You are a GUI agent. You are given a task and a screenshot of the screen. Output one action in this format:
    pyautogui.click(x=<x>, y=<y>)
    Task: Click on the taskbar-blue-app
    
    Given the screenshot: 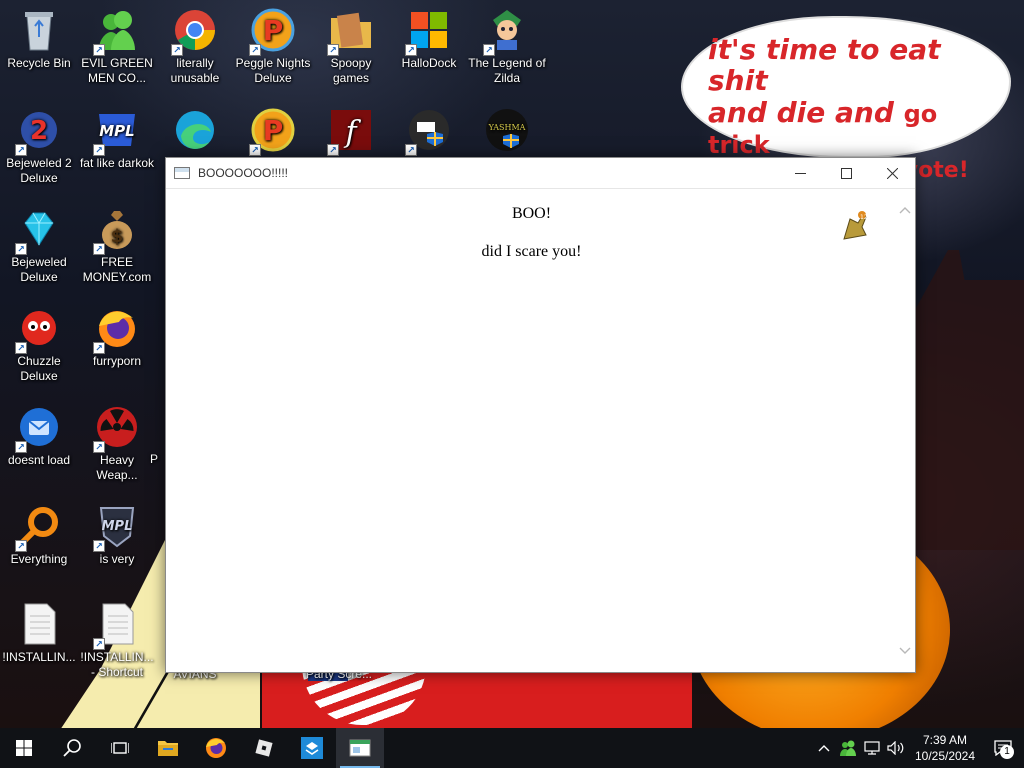 What is the action you would take?
    pyautogui.click(x=312, y=748)
    